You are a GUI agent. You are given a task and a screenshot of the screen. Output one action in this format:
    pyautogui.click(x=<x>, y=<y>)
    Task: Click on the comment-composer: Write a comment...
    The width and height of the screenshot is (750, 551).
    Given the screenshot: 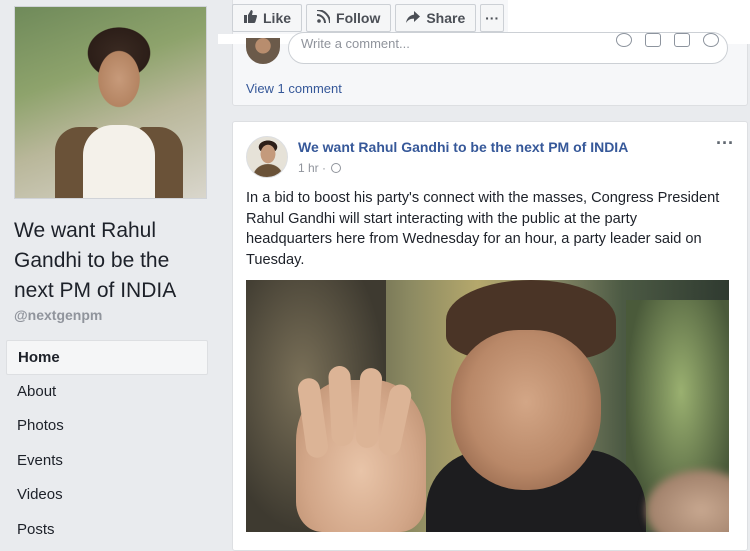 What is the action you would take?
    pyautogui.click(x=488, y=49)
    